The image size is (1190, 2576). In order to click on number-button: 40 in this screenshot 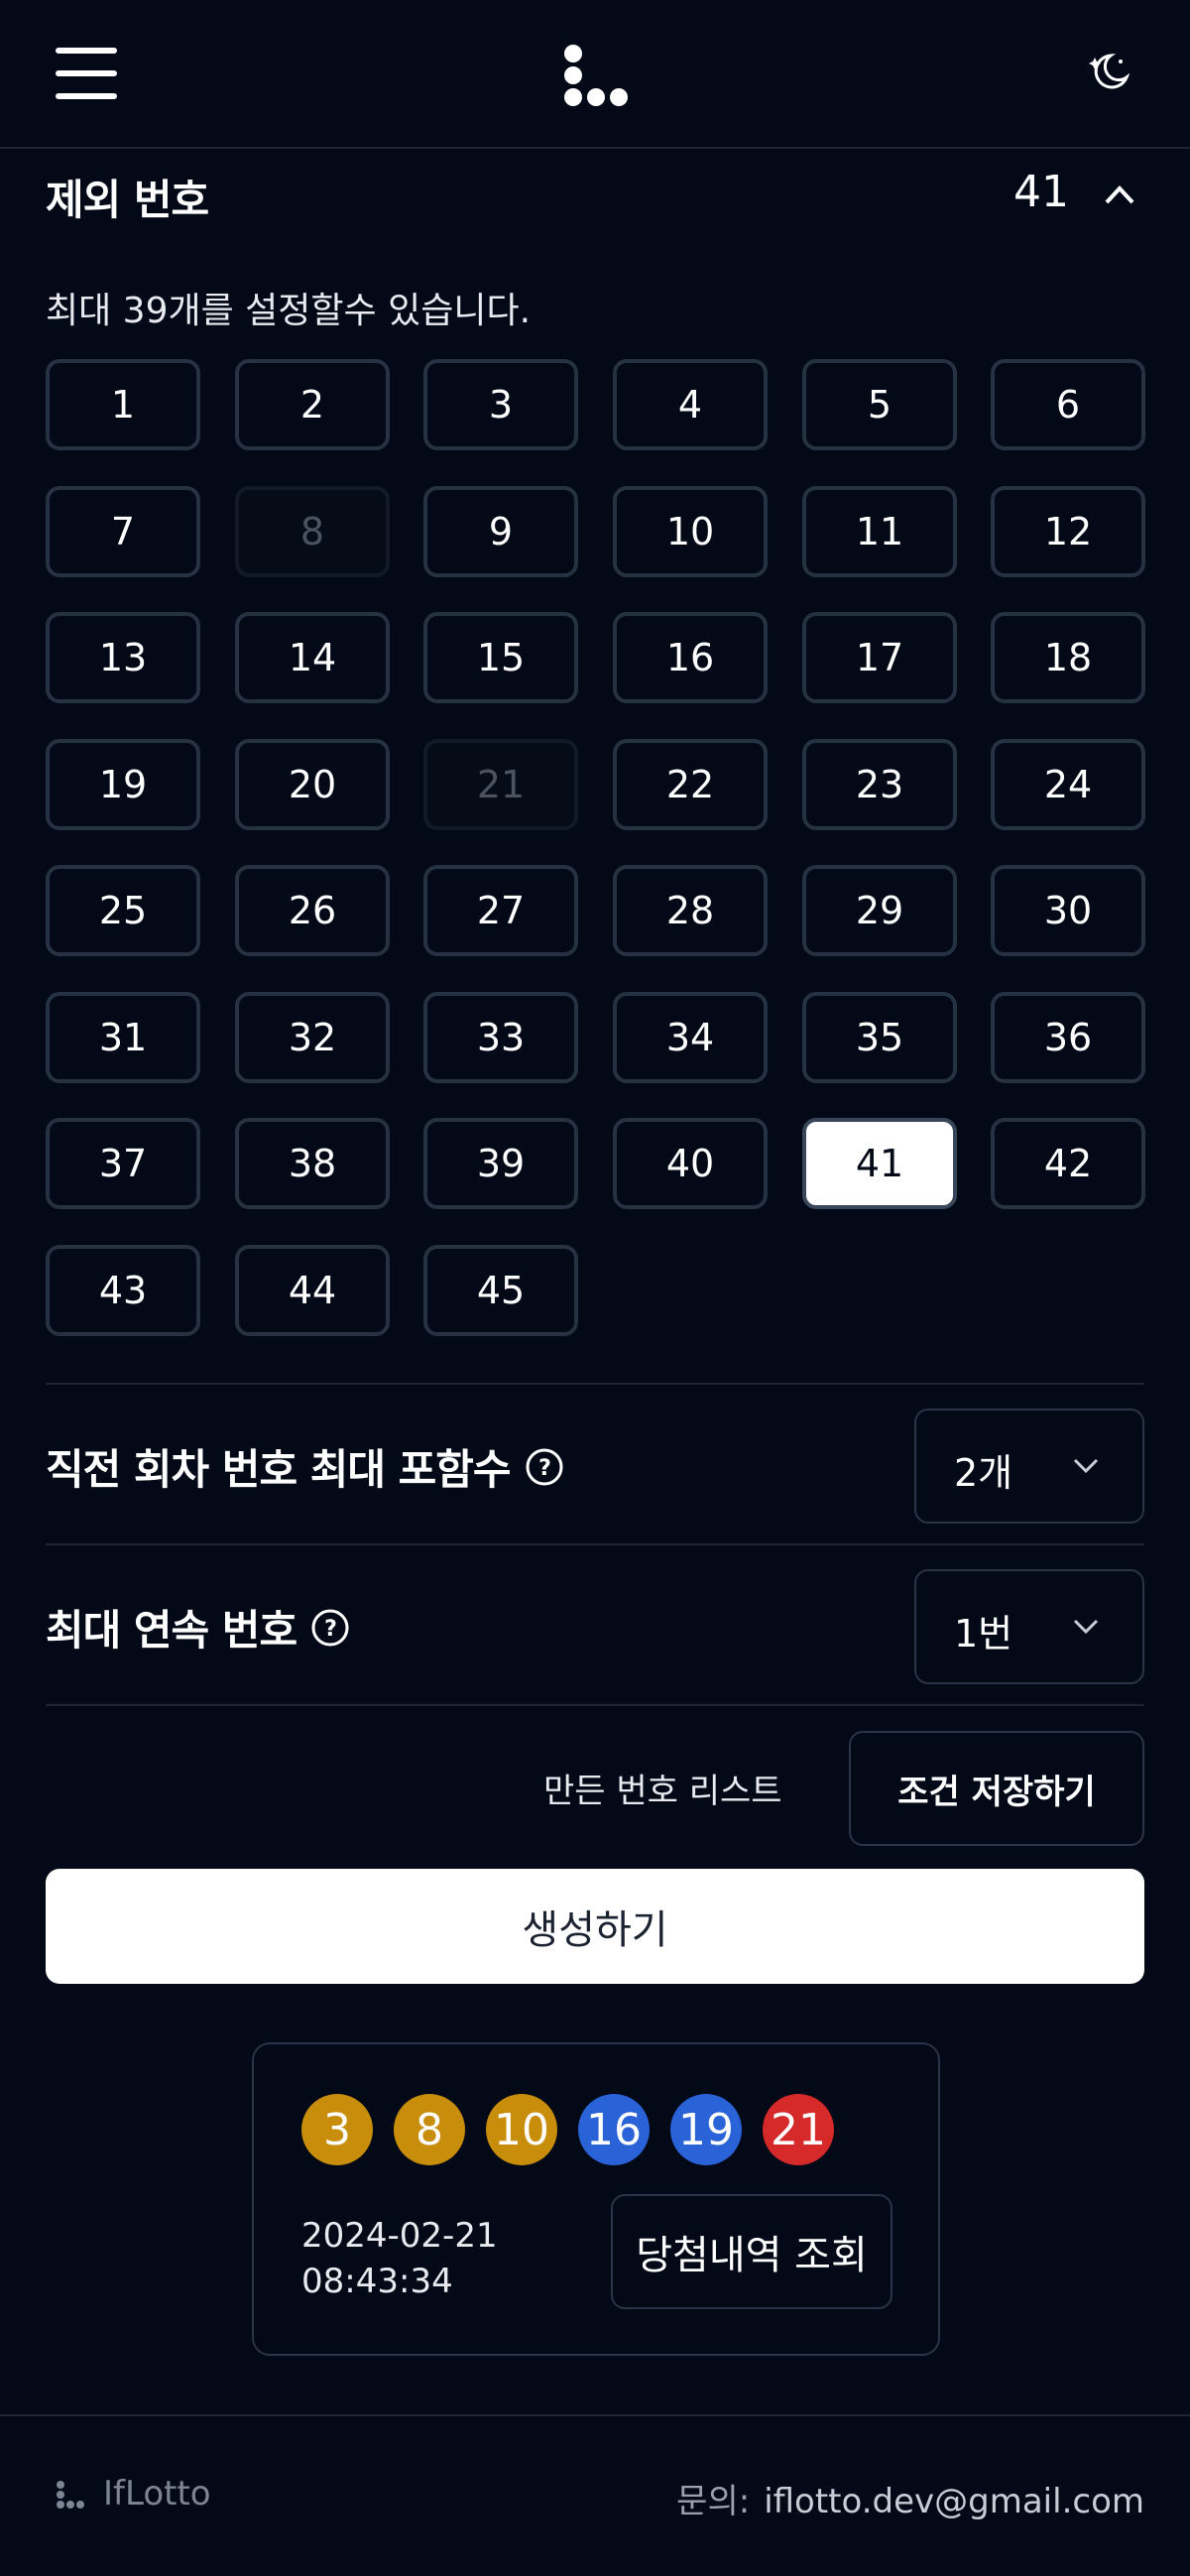, I will do `click(690, 1163)`.